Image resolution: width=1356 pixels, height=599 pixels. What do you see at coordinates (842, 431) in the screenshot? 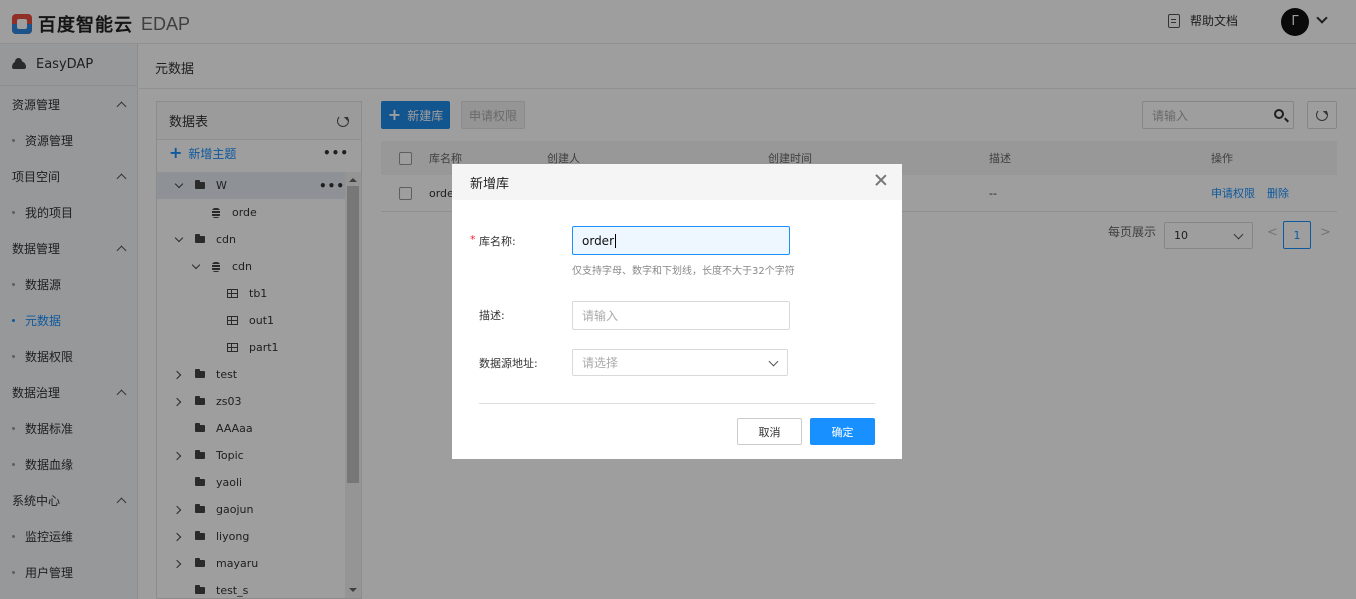
I see `confirm-button: 确定` at bounding box center [842, 431].